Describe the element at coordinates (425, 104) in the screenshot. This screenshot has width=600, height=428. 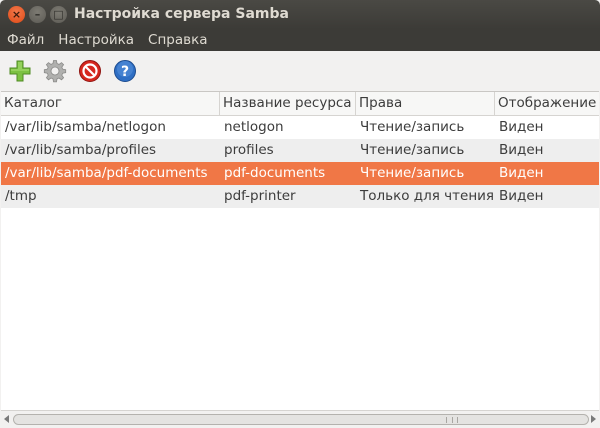
I see `column-header-permissions: Права` at that location.